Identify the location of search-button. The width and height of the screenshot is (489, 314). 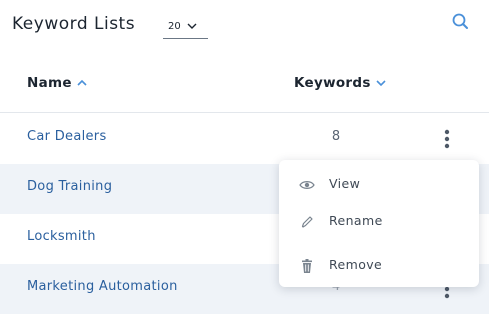
(461, 22).